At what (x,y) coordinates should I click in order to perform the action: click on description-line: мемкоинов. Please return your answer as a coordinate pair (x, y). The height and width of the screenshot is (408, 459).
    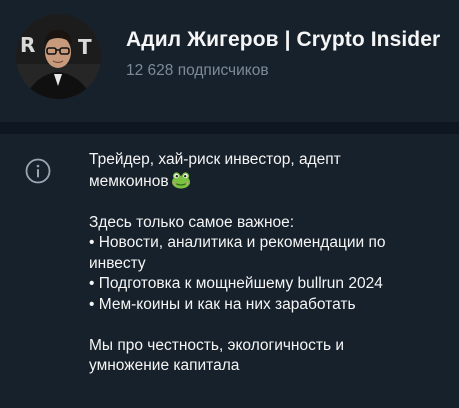
    Looking at the image, I should click on (129, 181).